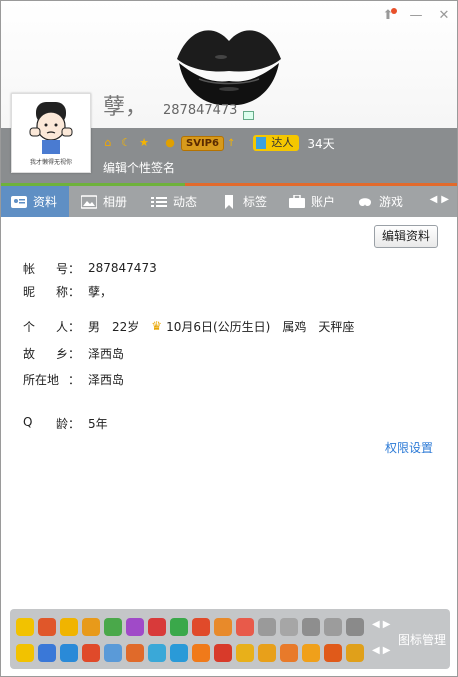 This screenshot has width=458, height=677. What do you see at coordinates (229, 68) in the screenshot?
I see `cover-lips-image` at bounding box center [229, 68].